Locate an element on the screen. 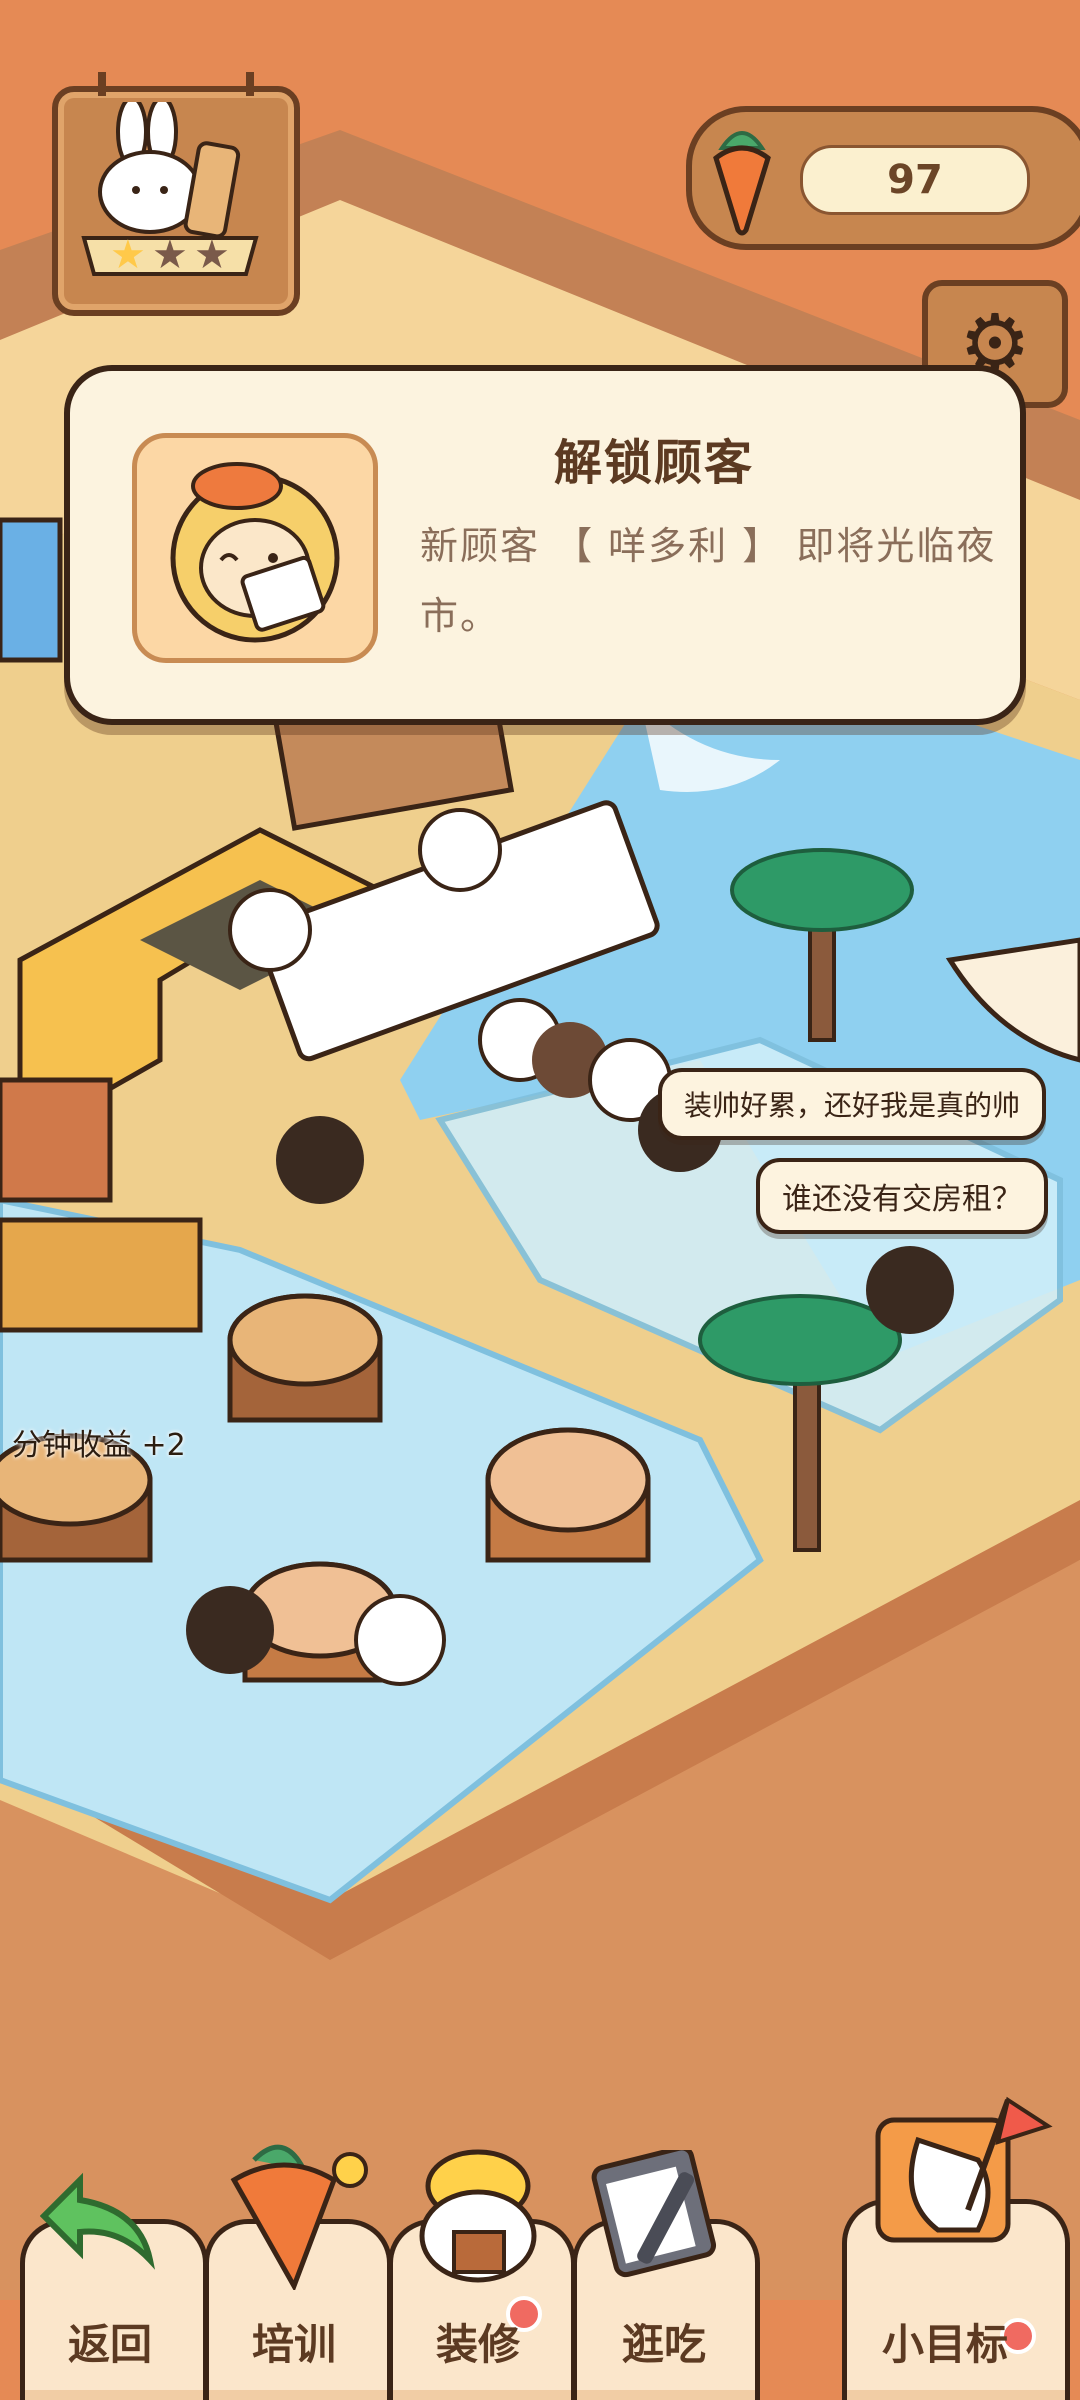 The width and height of the screenshot is (1080, 2400). train-label: 培训 is located at coordinates (293, 2344).